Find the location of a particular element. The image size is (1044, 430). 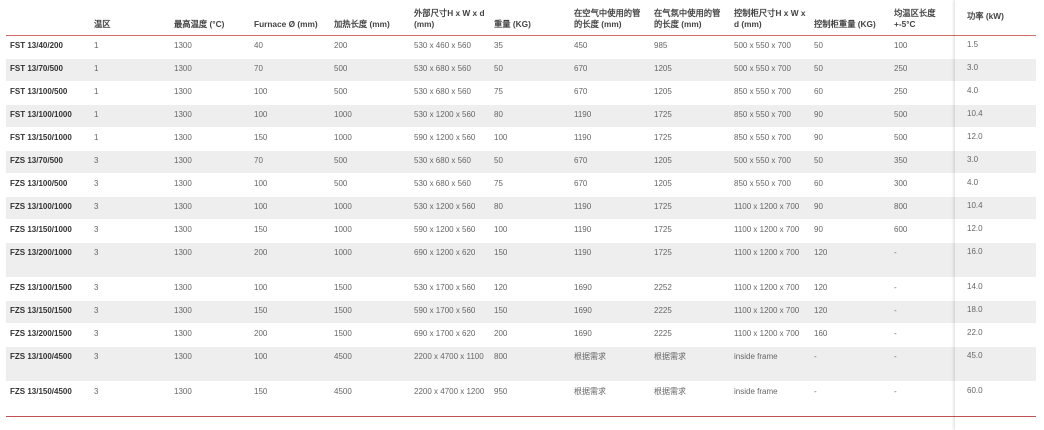

table-cell: 600 is located at coordinates (922, 231).